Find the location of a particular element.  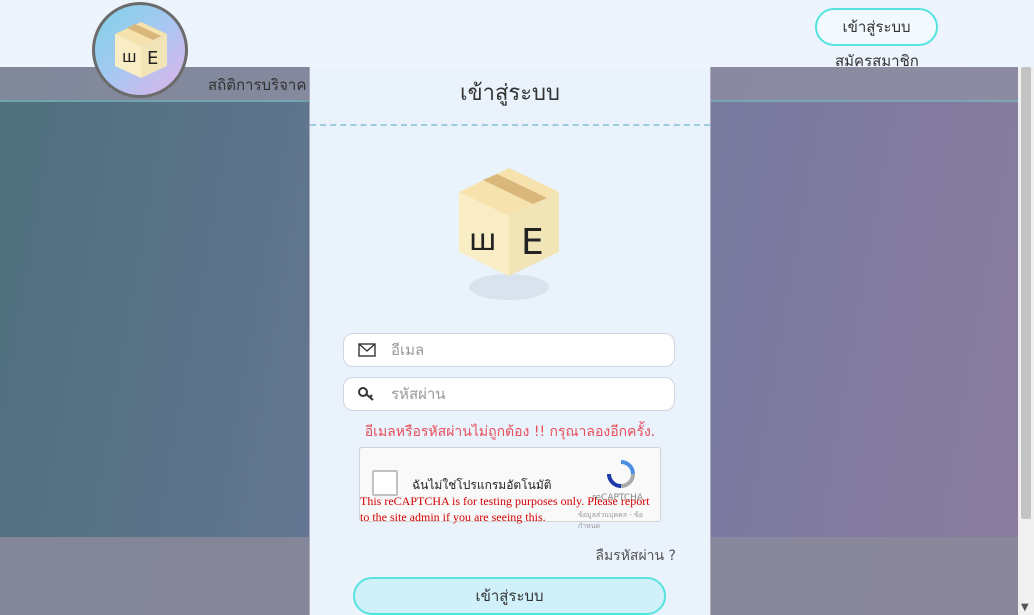

recaptcha-logo-icon is located at coordinates (621, 474).